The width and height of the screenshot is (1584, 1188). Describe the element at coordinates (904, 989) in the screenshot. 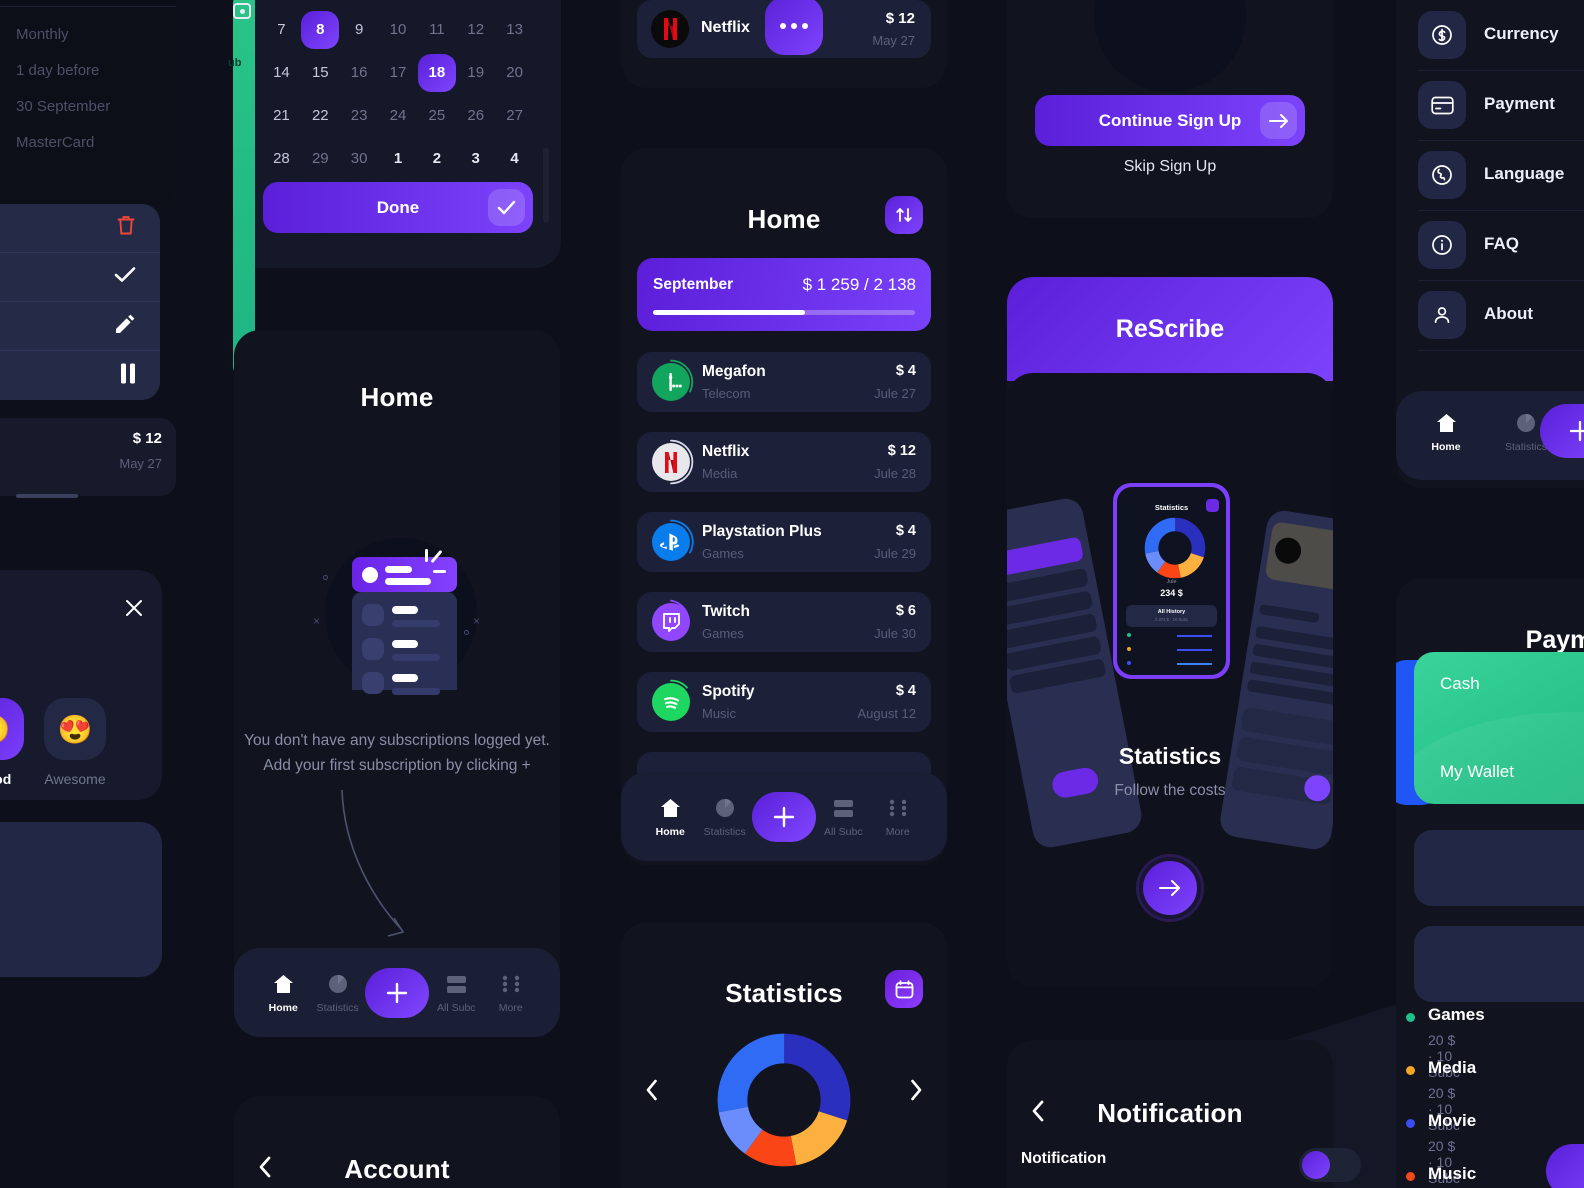

I see `calendar-button` at that location.